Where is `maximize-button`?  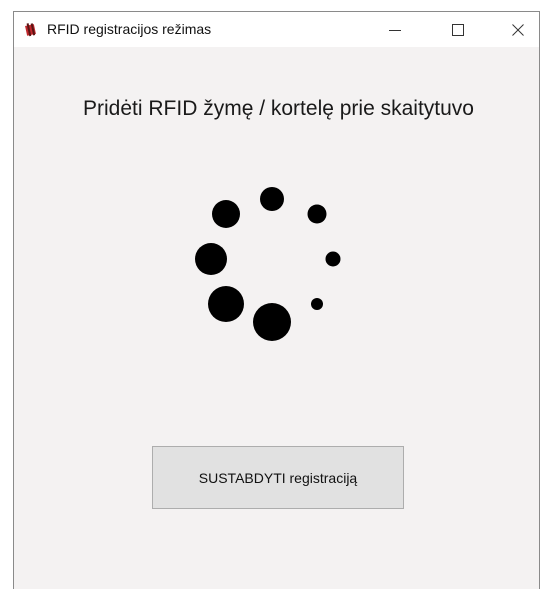
maximize-button is located at coordinates (458, 29).